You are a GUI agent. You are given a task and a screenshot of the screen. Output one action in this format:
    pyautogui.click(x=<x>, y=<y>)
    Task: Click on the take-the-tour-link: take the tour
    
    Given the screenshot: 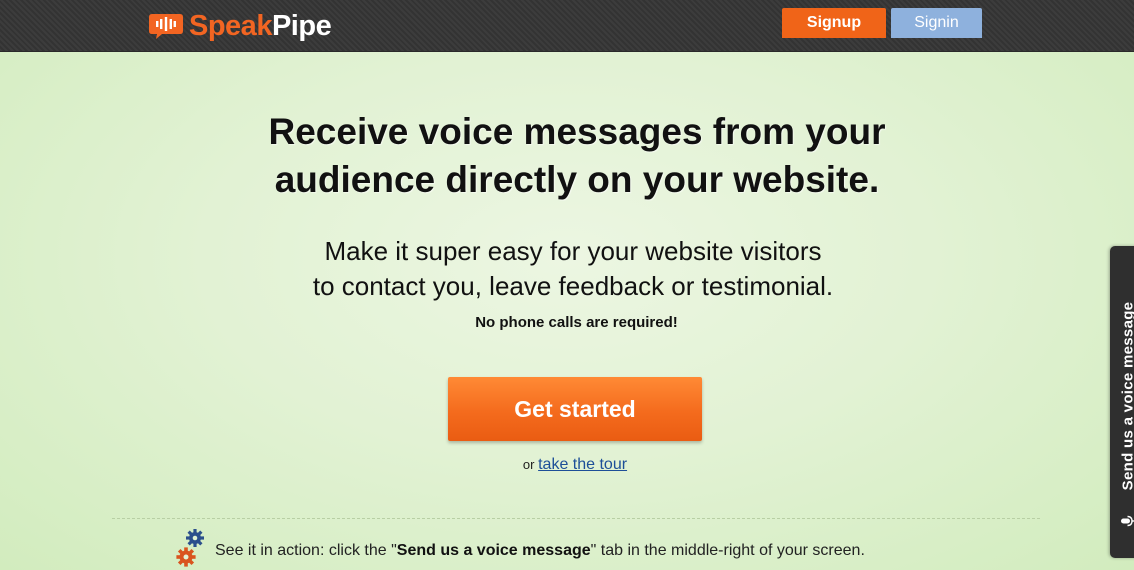 What is the action you would take?
    pyautogui.click(x=582, y=464)
    